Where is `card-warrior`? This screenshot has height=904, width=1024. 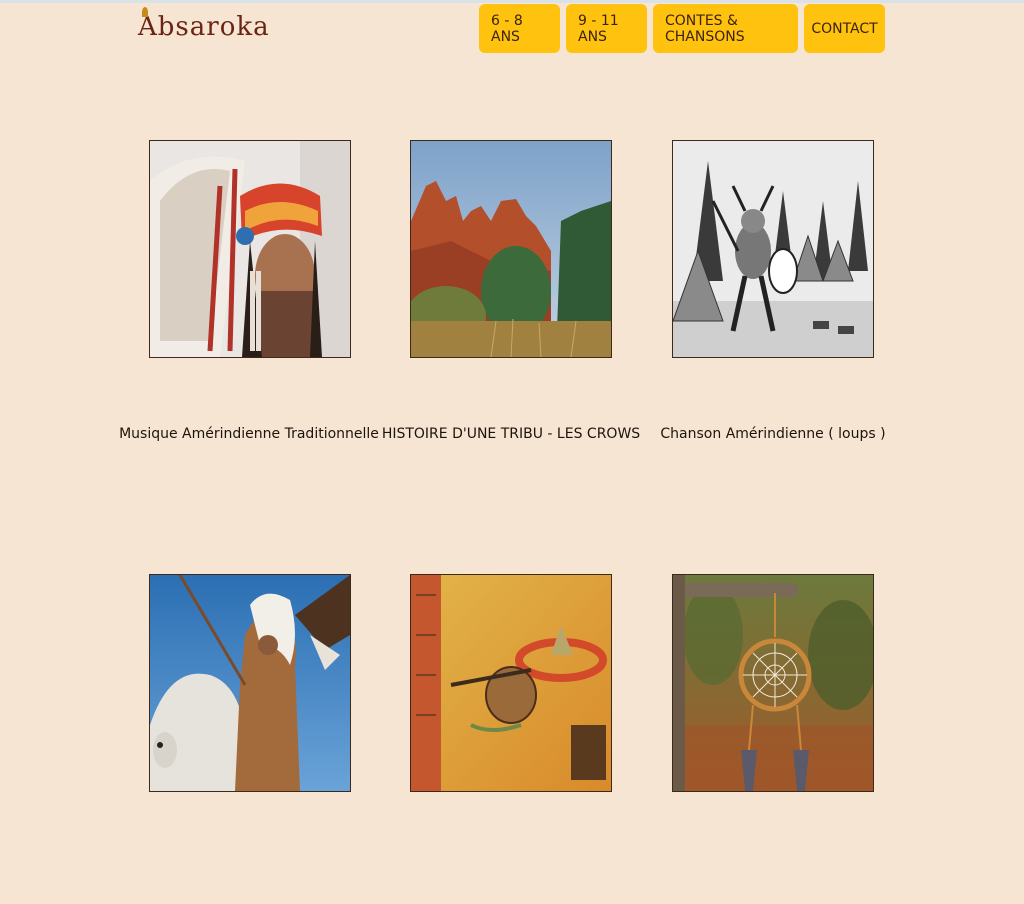
card-warrior is located at coordinates (280, 739).